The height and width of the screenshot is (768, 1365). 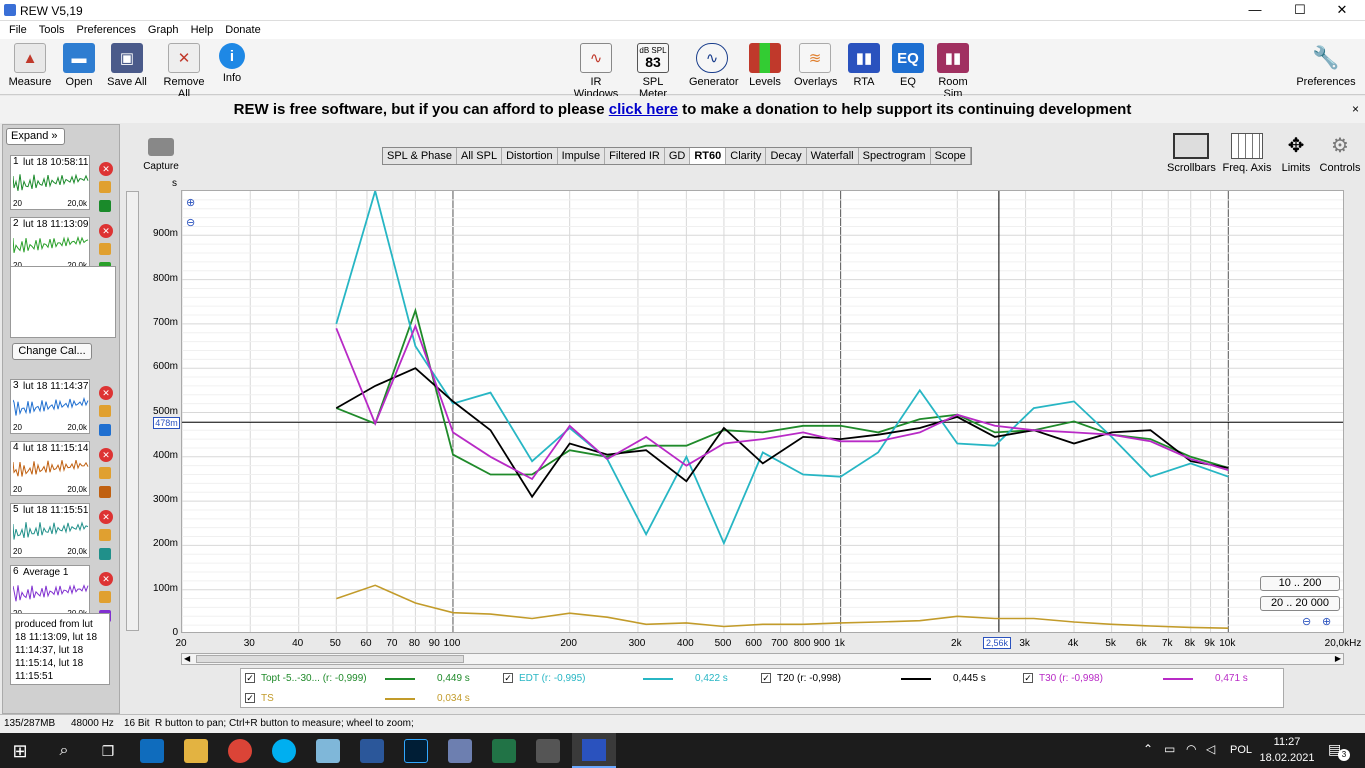 What do you see at coordinates (504, 751) in the screenshot?
I see `excel-icon` at bounding box center [504, 751].